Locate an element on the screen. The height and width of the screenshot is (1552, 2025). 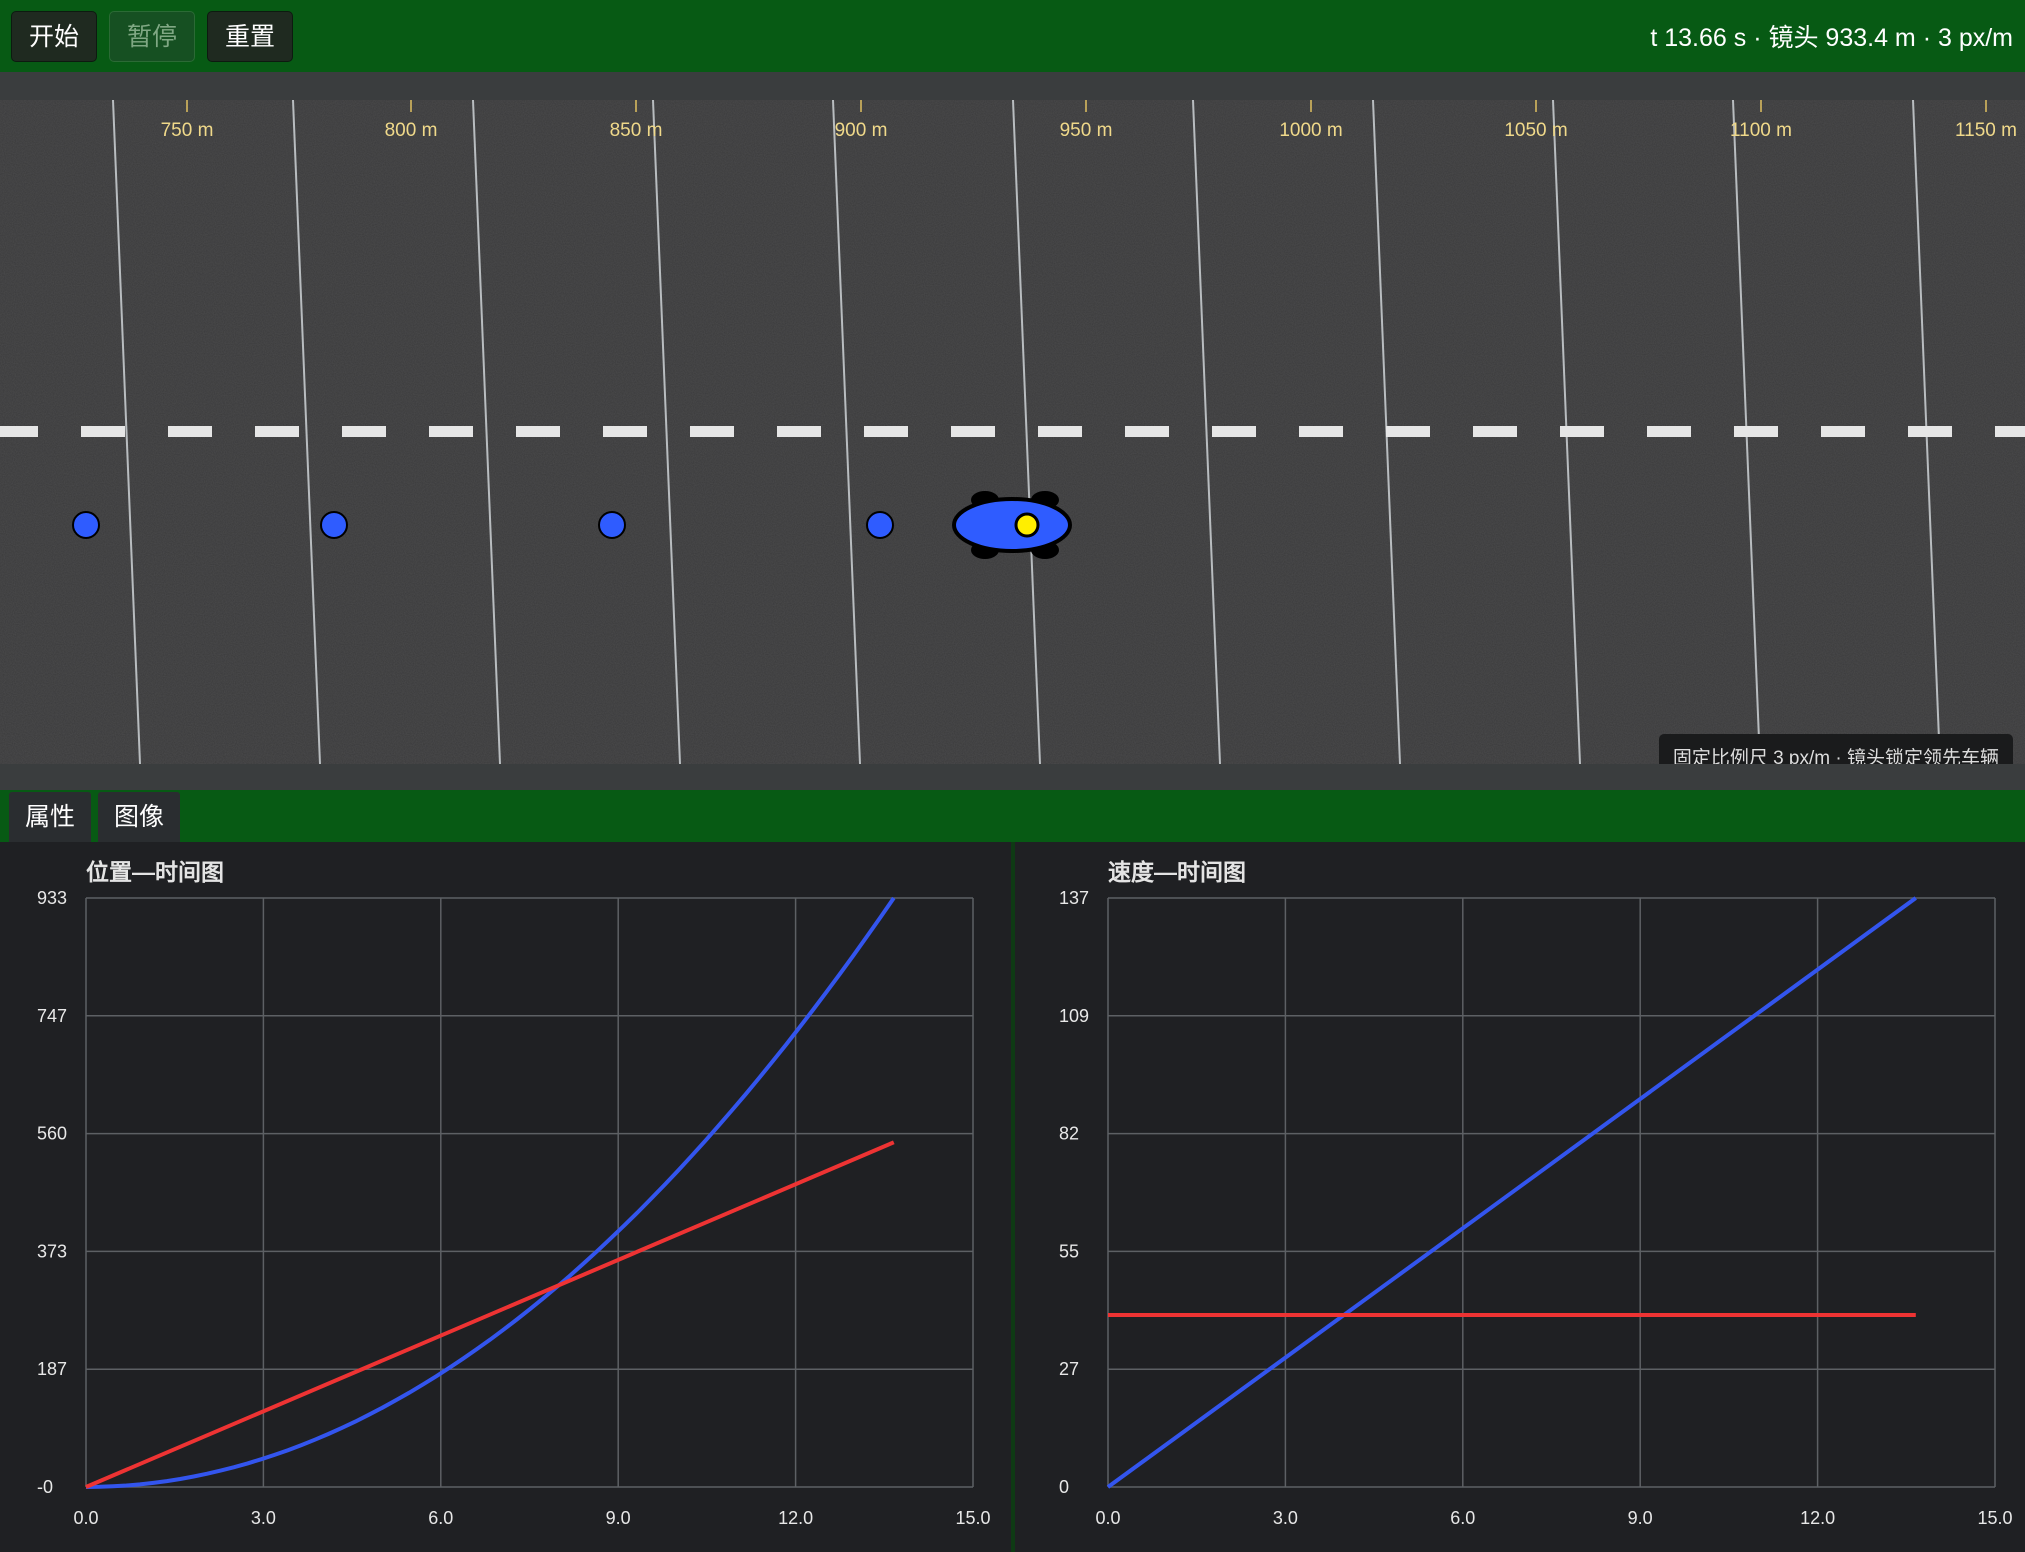
lead-car is located at coordinates (1012, 525).